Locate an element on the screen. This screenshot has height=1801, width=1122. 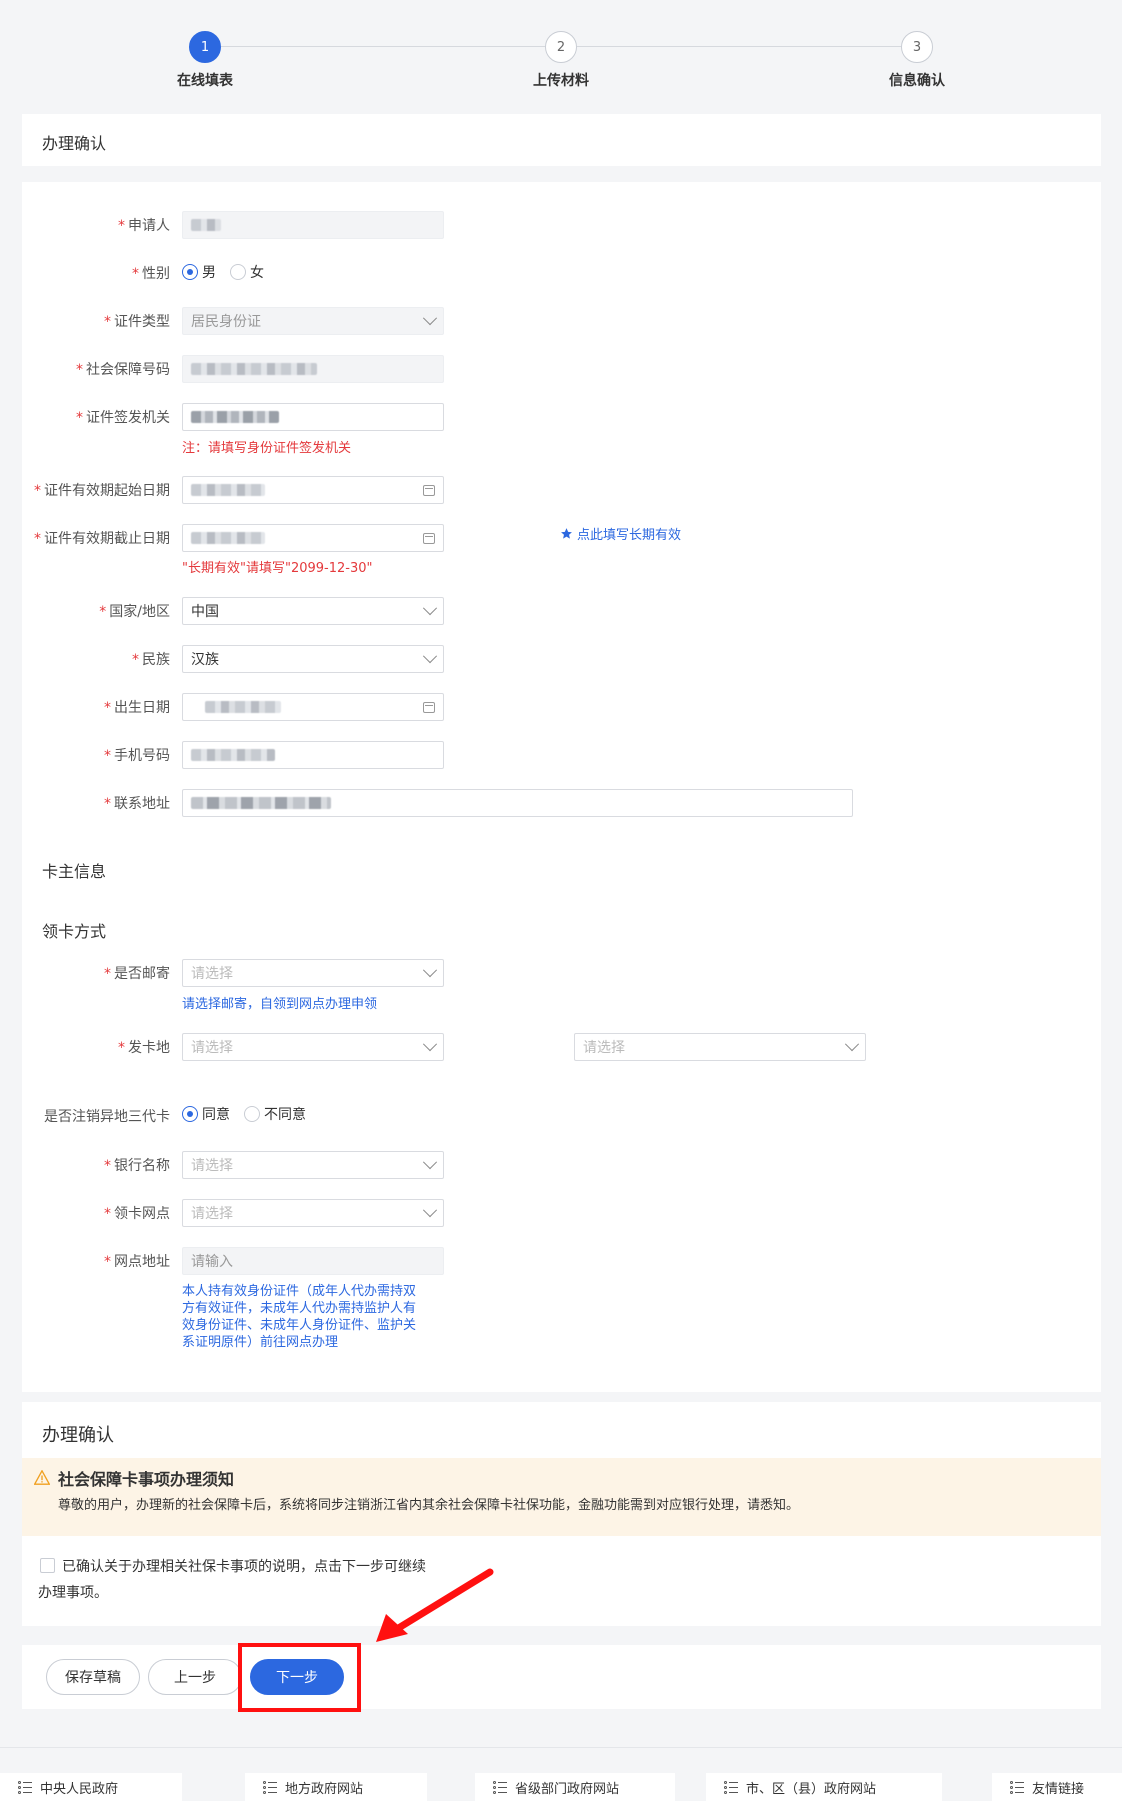
header-card is located at coordinates (561, 140).